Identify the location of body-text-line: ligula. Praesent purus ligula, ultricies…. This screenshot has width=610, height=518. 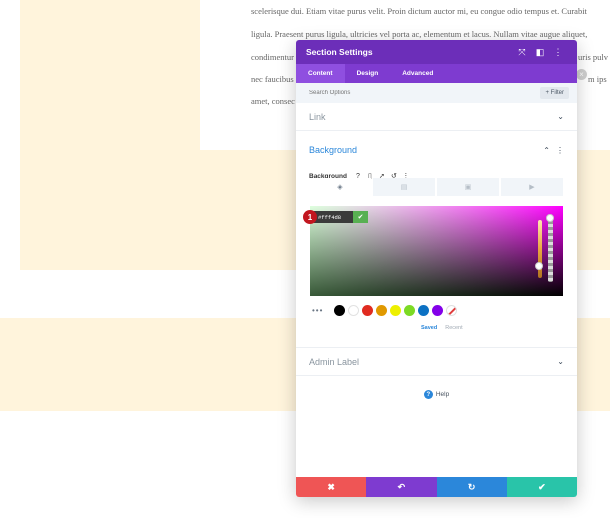
(419, 34).